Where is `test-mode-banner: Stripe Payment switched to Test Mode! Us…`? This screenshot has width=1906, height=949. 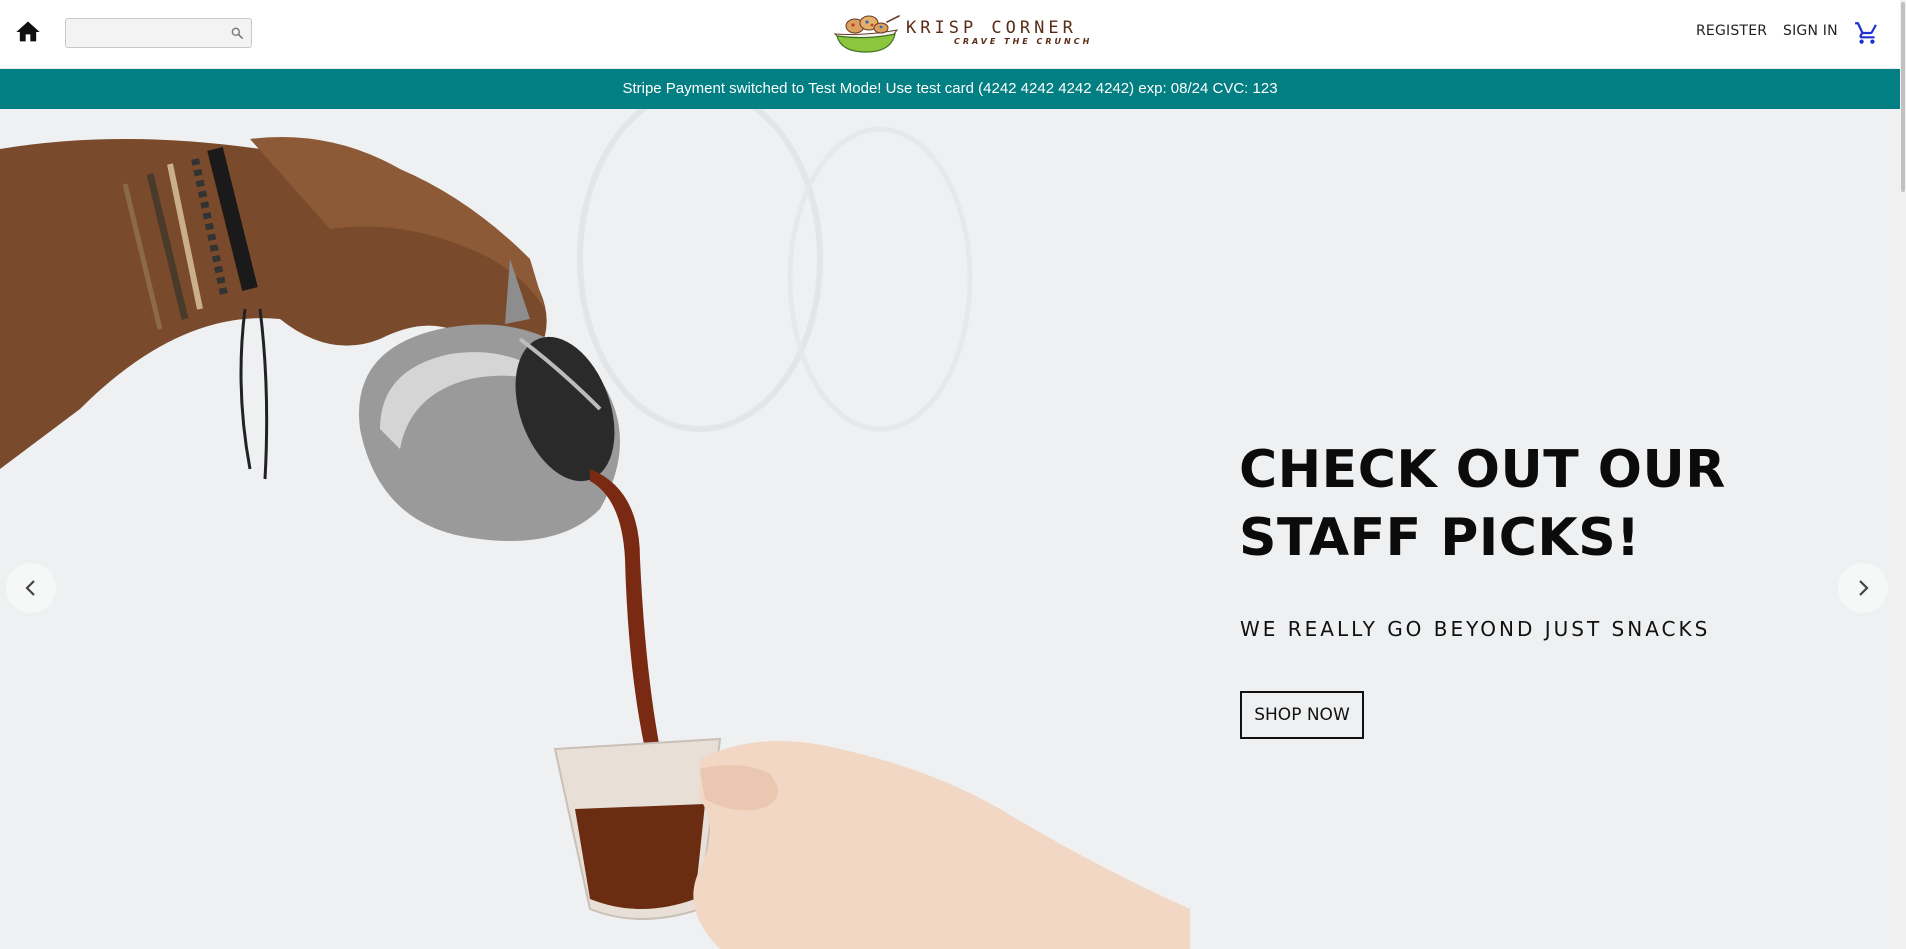 test-mode-banner: Stripe Payment switched to Test Mode! Us… is located at coordinates (950, 89).